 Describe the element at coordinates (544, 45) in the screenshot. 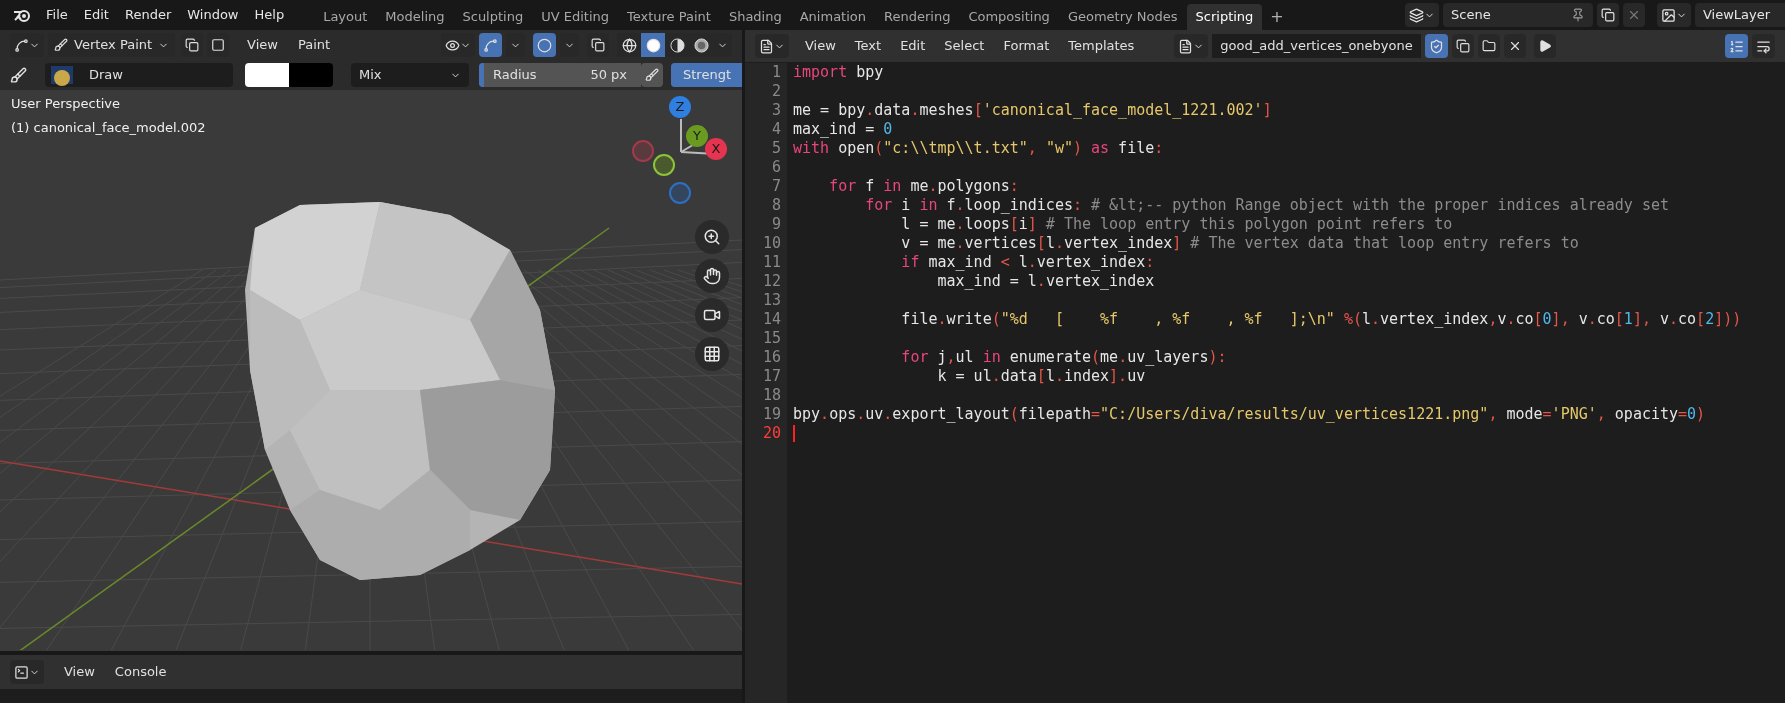

I see `overlay-toggle` at that location.